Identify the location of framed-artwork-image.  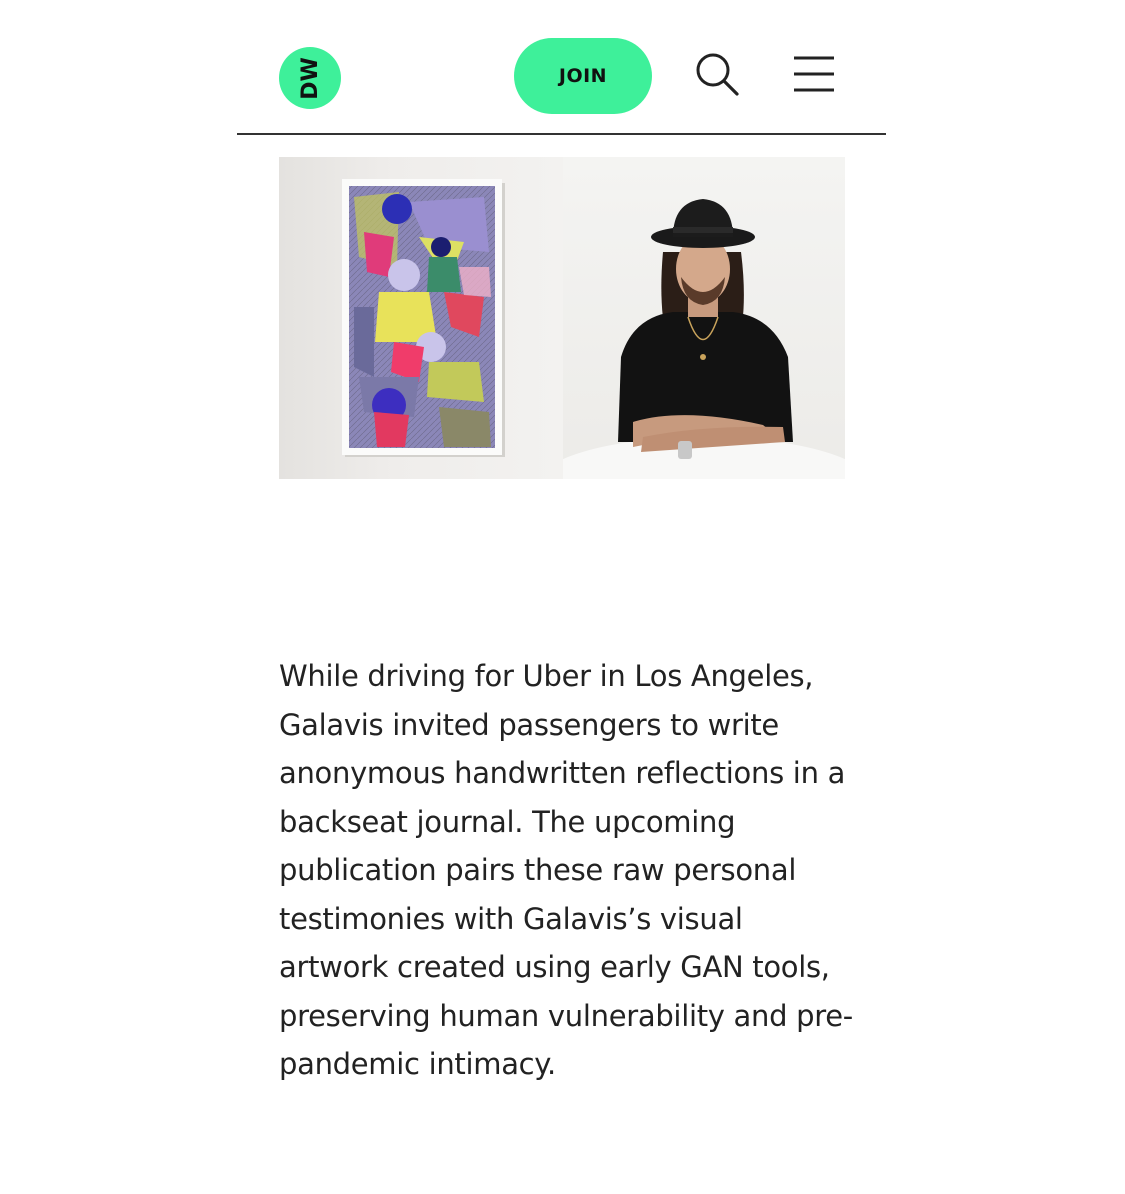
(421, 318).